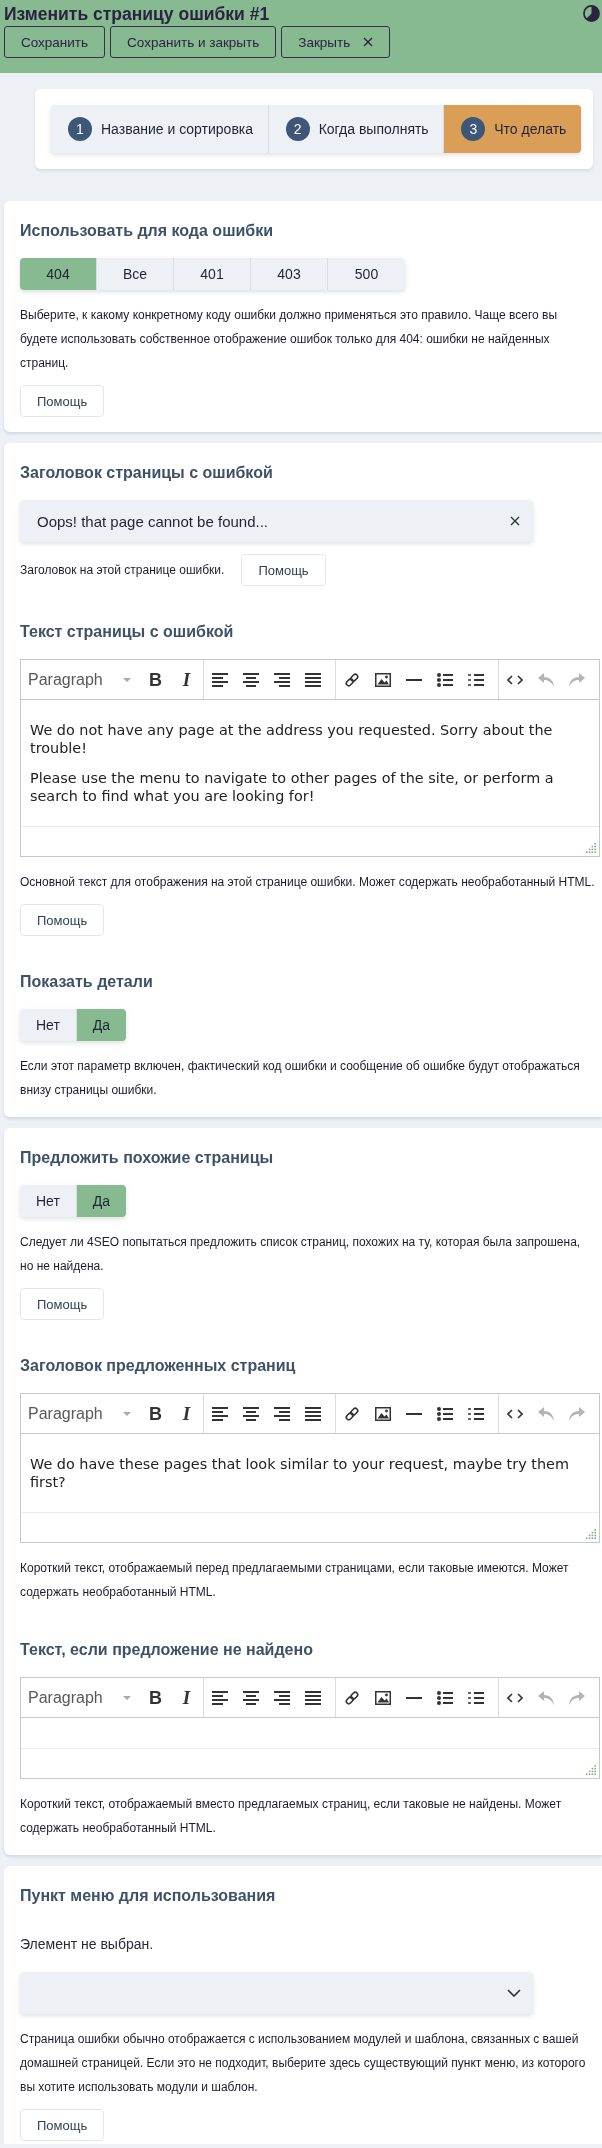 The height and width of the screenshot is (2148, 602). Describe the element at coordinates (167, 1650) in the screenshot. I see `field-title: Текст, если предложение не найдено` at that location.